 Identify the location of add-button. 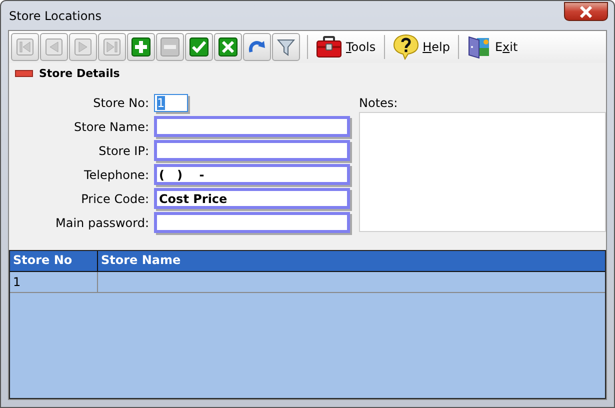
(141, 47).